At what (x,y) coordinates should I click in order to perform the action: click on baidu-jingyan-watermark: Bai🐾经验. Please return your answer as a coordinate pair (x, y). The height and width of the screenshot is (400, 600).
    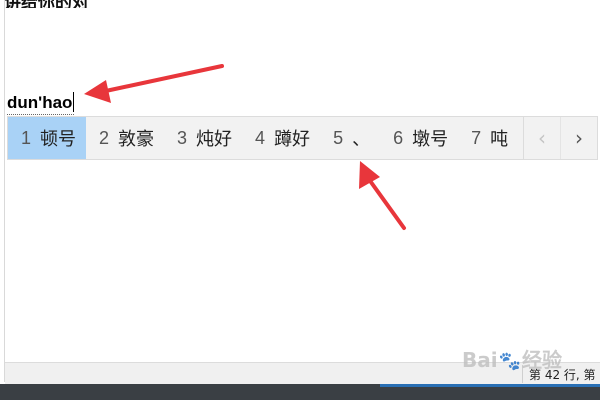
    Looking at the image, I should click on (512, 360).